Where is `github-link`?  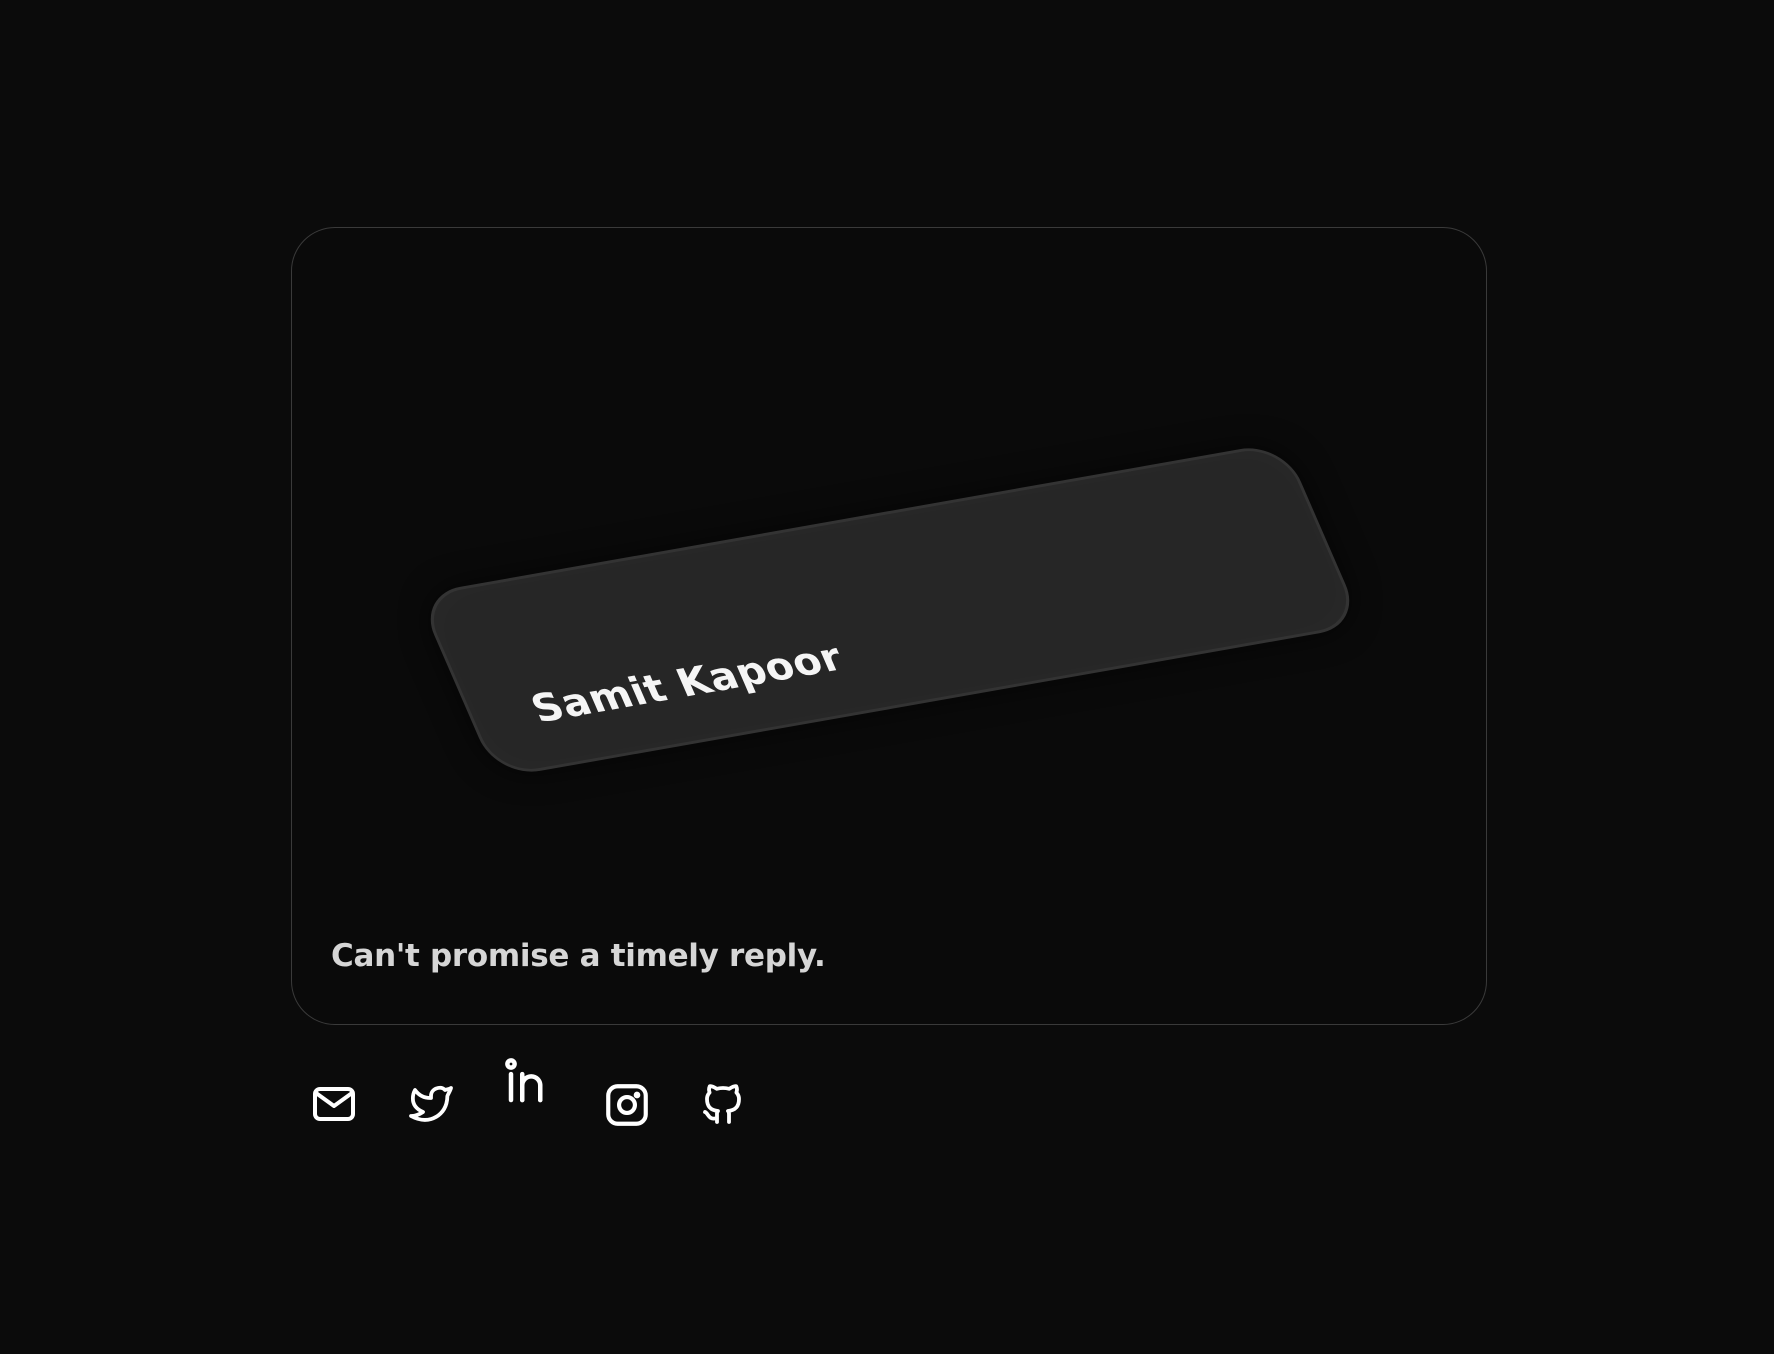
github-link is located at coordinates (723, 1104).